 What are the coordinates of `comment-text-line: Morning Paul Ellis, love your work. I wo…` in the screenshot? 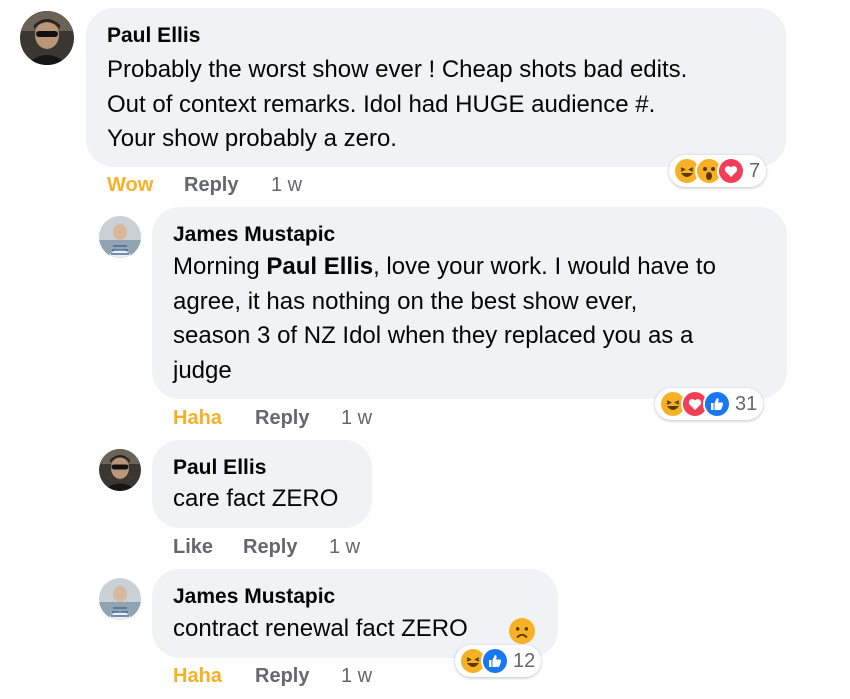 It's located at (475, 267).